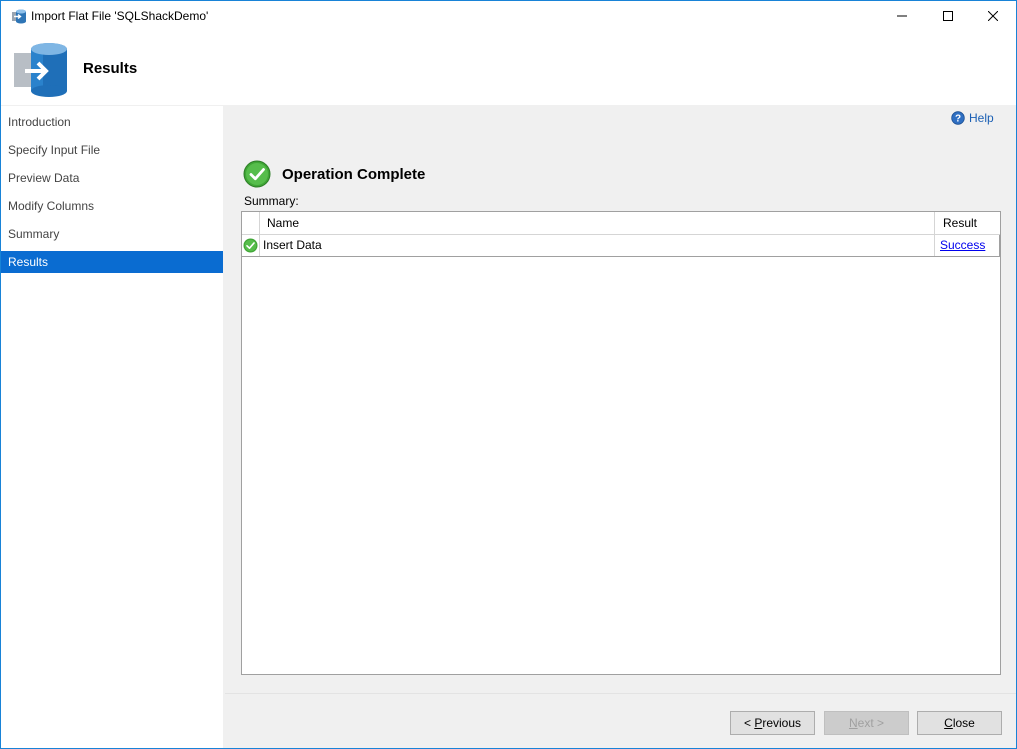 The image size is (1017, 749). I want to click on row-result-cell: Success, so click(968, 245).